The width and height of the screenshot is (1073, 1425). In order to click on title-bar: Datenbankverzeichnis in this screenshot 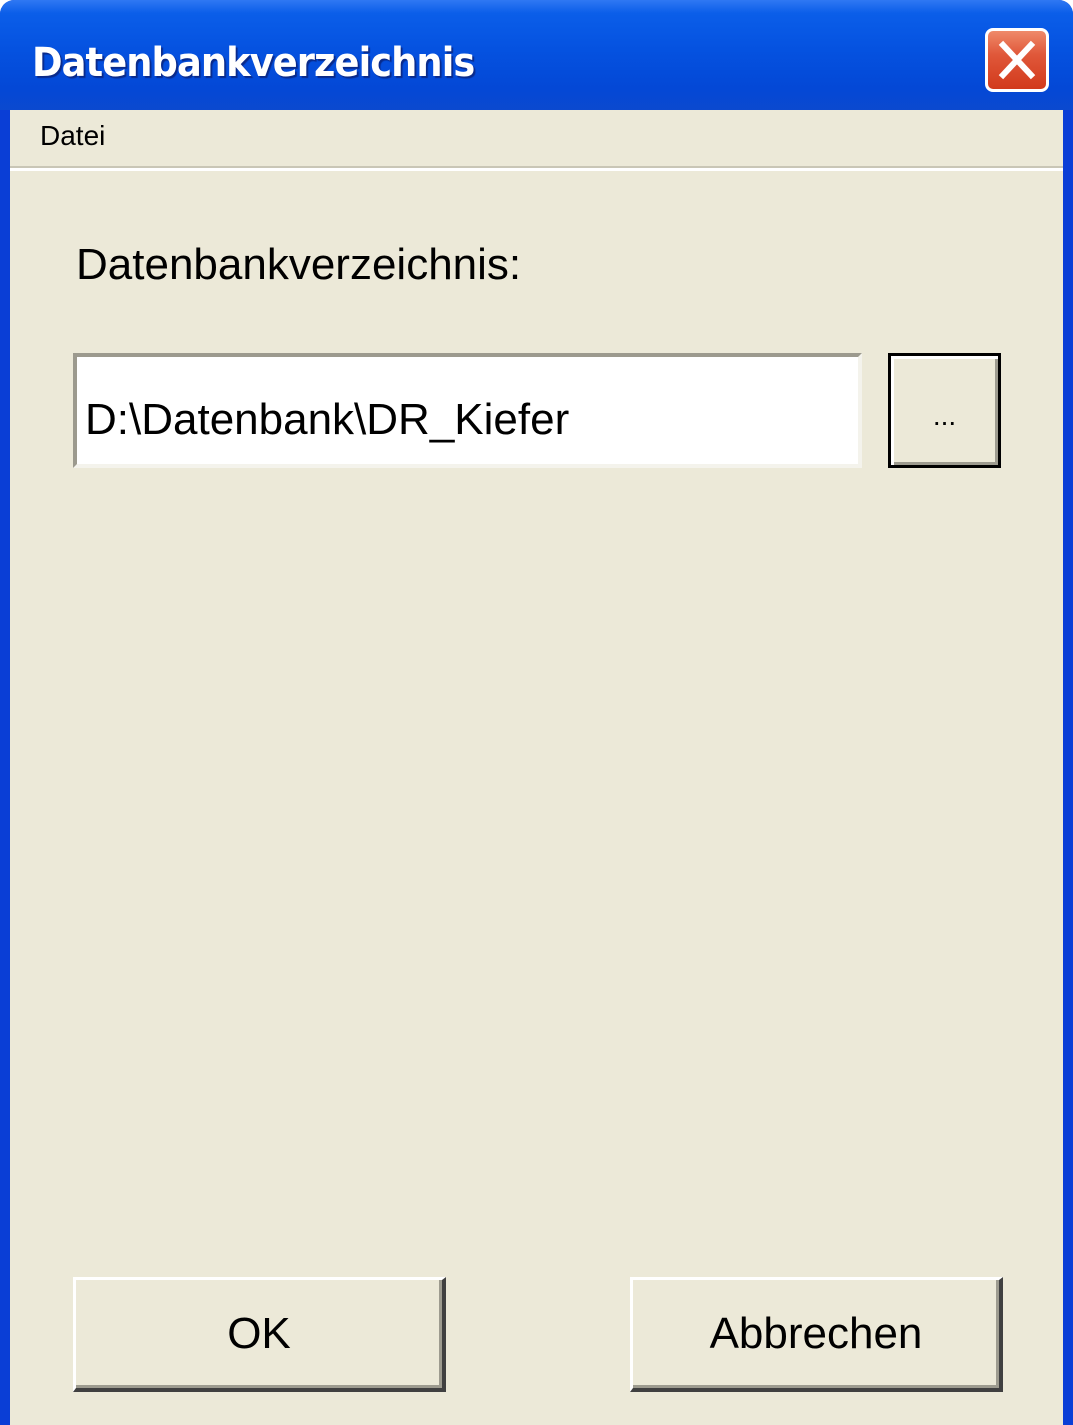, I will do `click(536, 55)`.